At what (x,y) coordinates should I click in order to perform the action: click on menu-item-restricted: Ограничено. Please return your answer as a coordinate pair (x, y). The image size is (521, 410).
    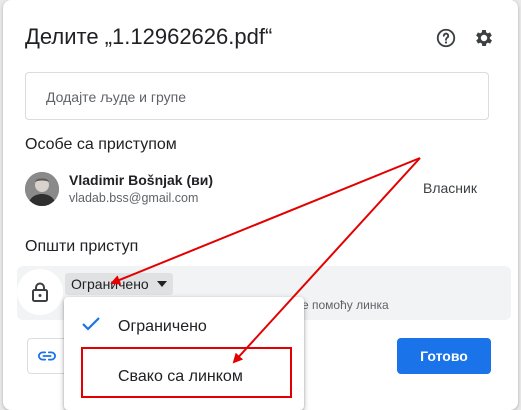
    Looking at the image, I should click on (184, 327).